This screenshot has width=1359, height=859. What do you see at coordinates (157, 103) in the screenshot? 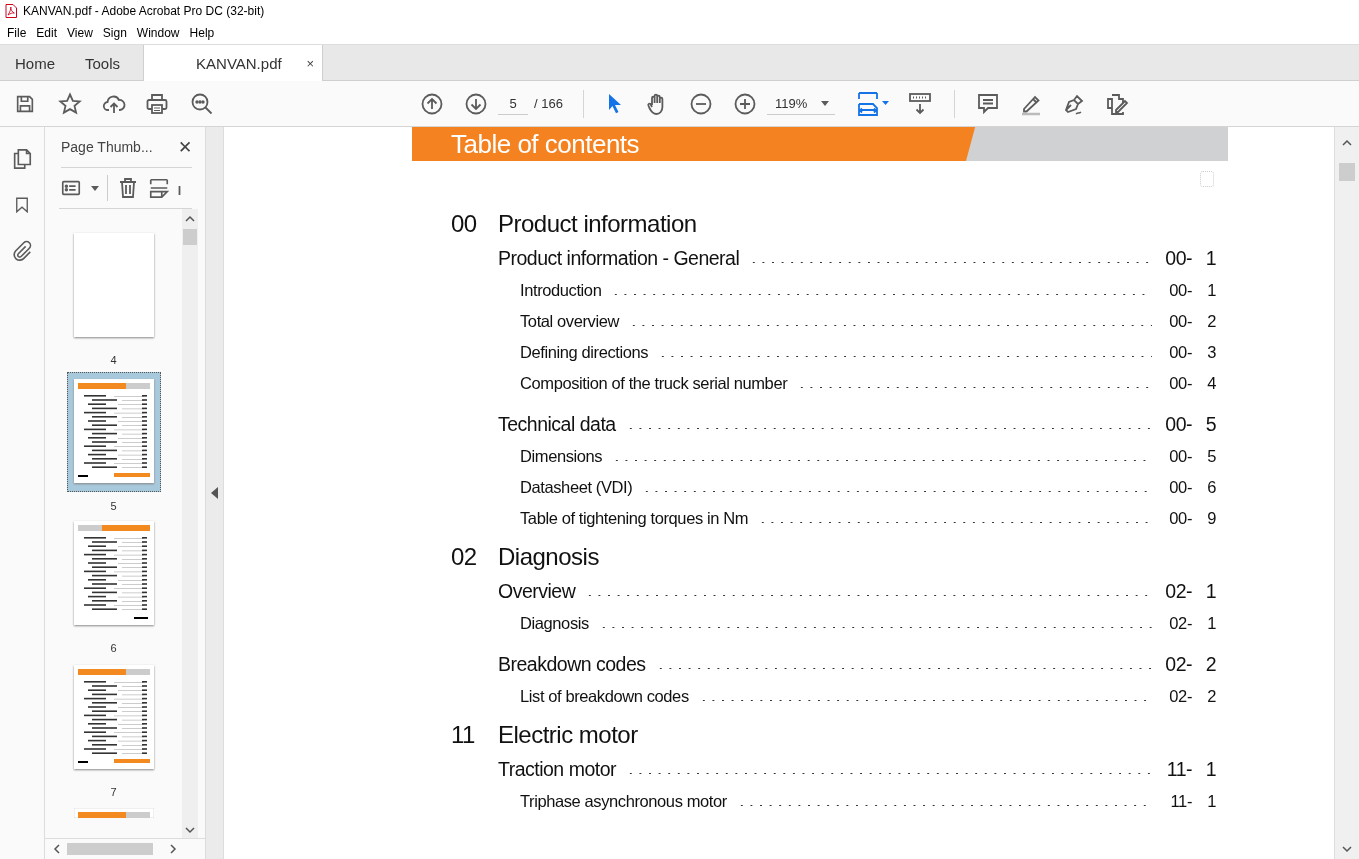
I see `print-icon` at bounding box center [157, 103].